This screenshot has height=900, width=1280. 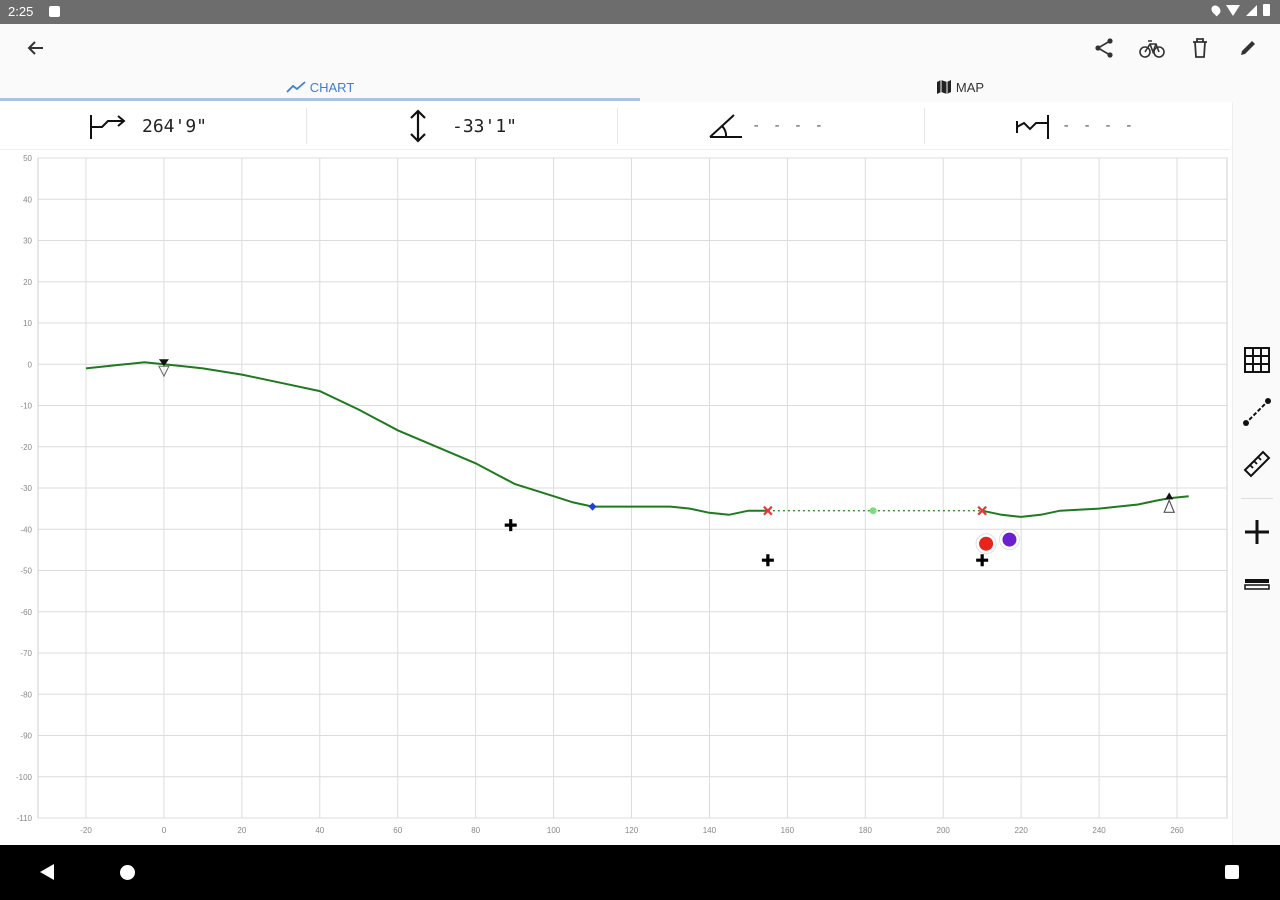 What do you see at coordinates (1099, 830) in the screenshot?
I see `x-tick-label: 240` at bounding box center [1099, 830].